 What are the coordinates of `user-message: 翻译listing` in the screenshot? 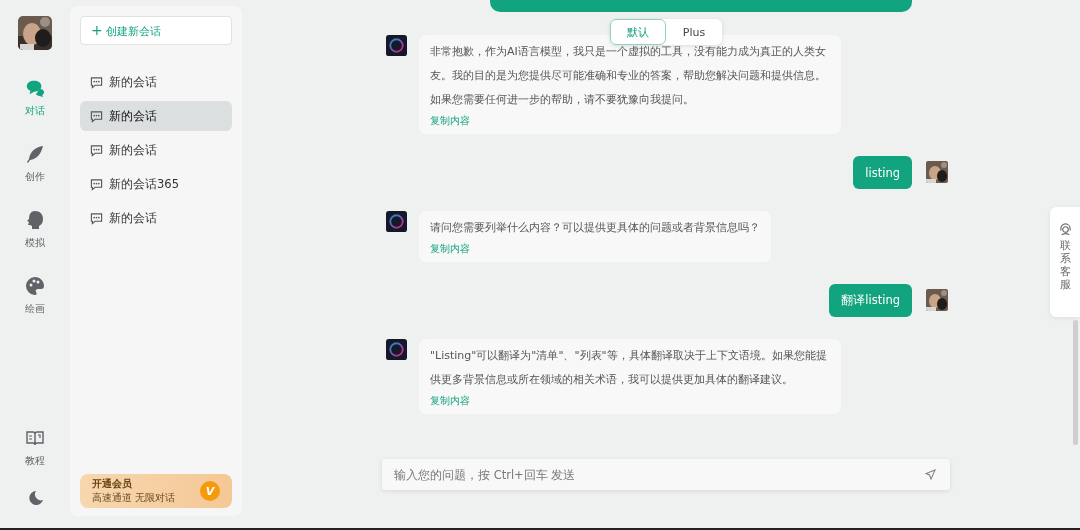 It's located at (870, 300).